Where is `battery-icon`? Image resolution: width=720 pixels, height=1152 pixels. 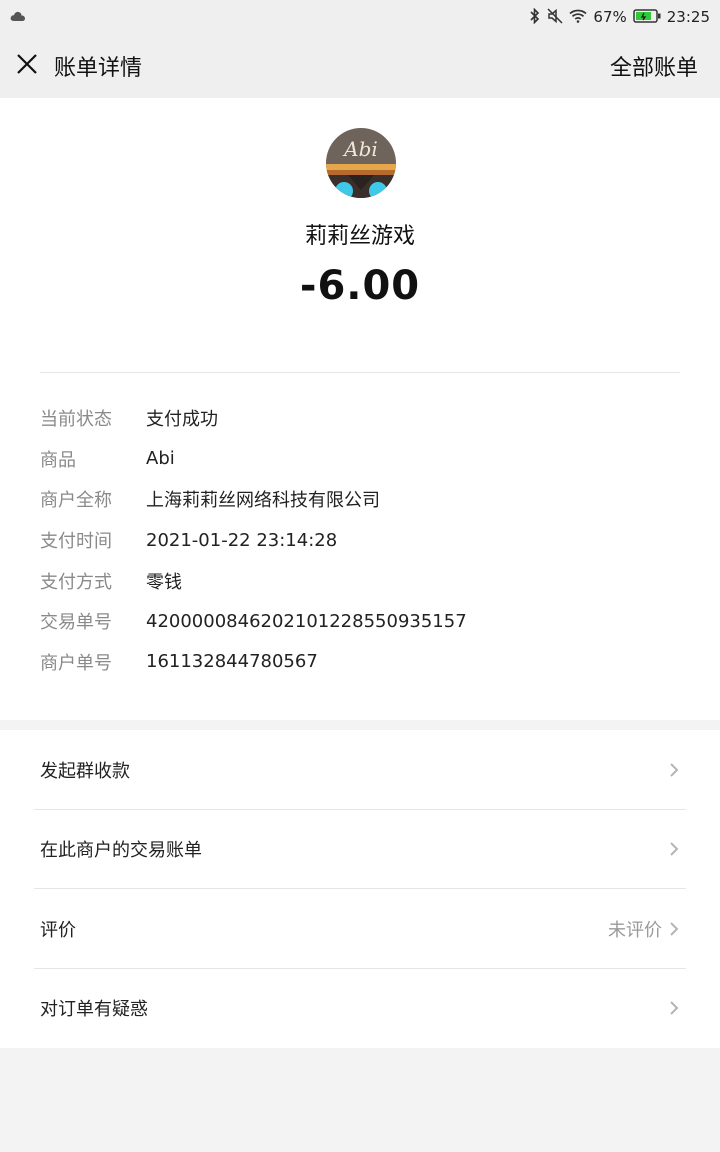 battery-icon is located at coordinates (647, 17).